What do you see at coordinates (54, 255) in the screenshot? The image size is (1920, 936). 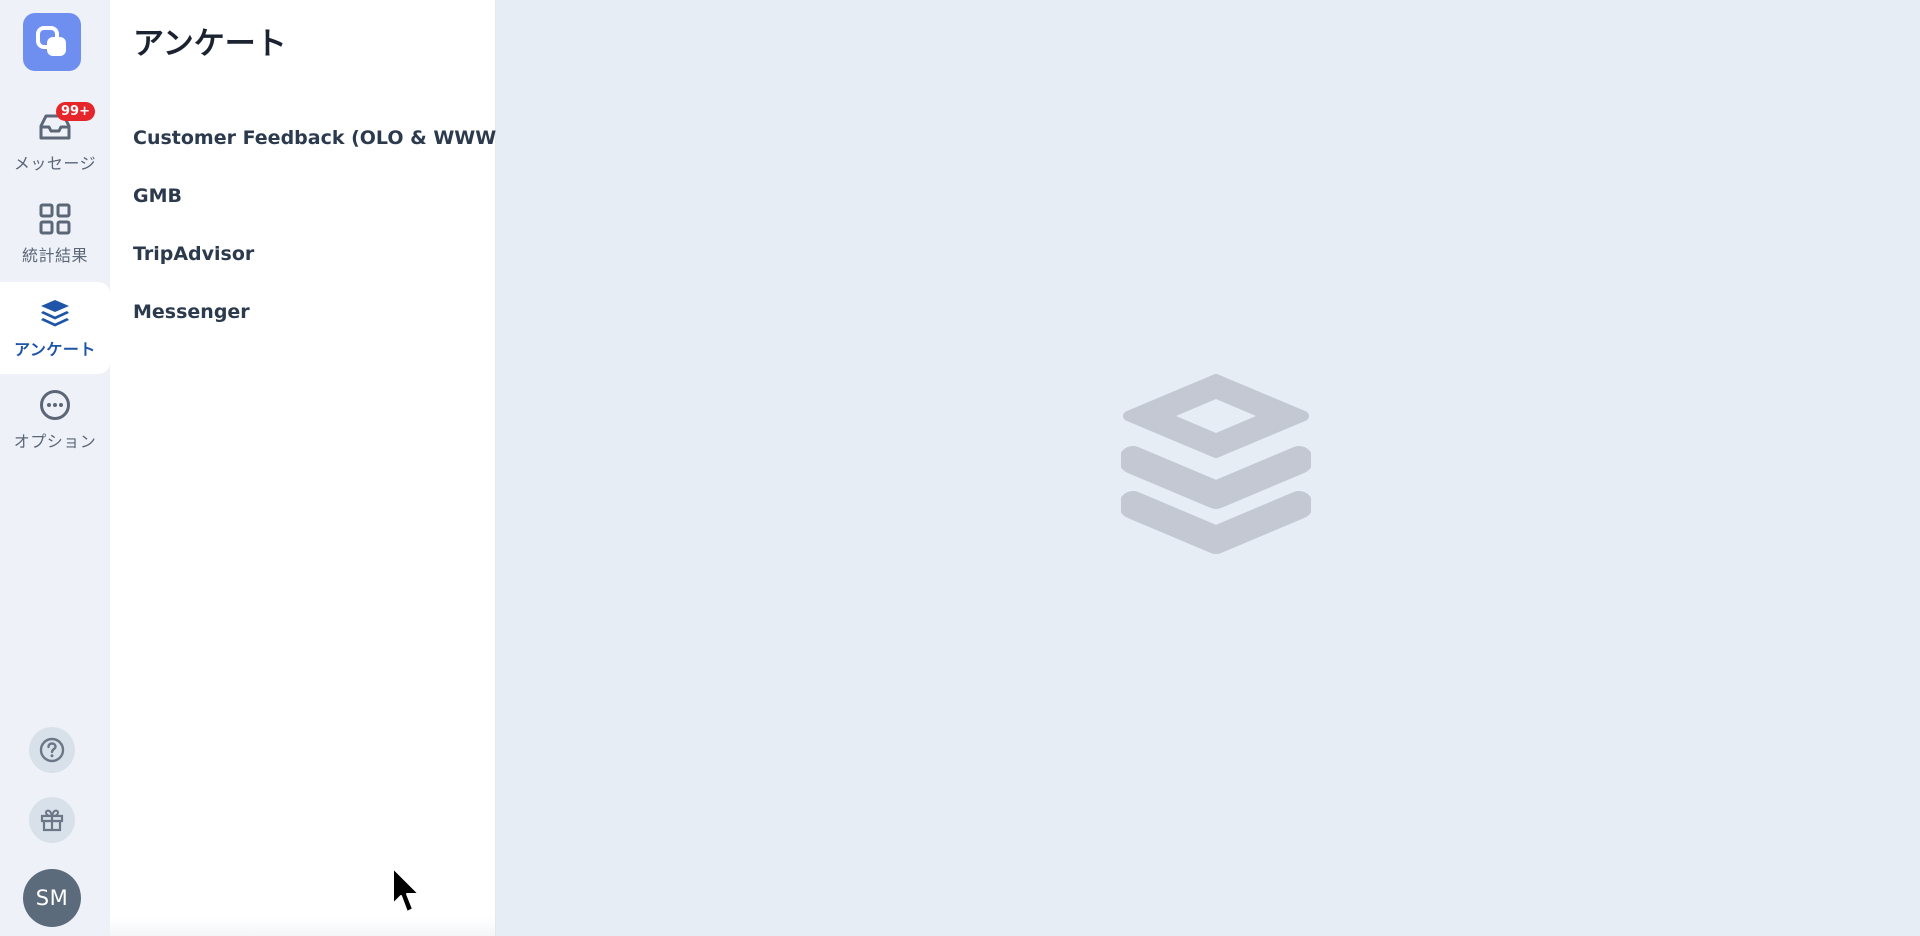 I see `nav-label-stats: 統計結果` at bounding box center [54, 255].